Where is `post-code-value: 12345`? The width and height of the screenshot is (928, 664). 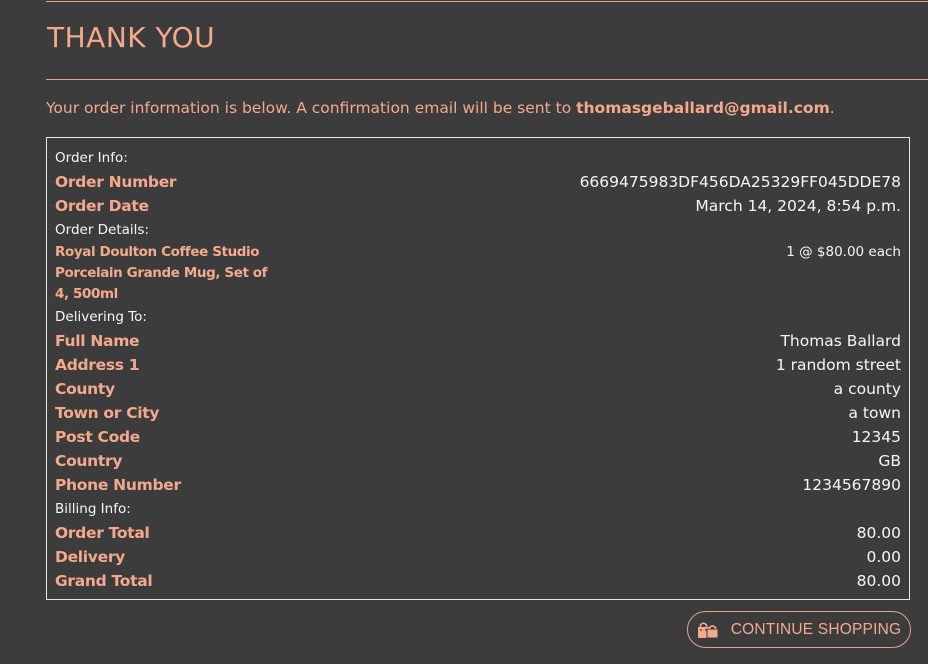
post-code-value: 12345 is located at coordinates (876, 437).